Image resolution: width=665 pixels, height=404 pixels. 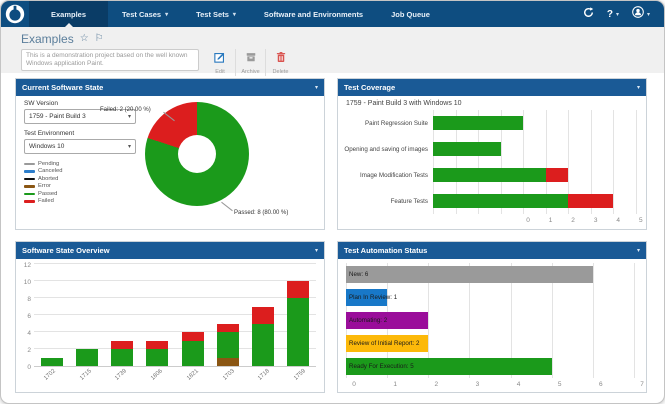 What do you see at coordinates (227, 361) in the screenshot?
I see `bar-segment-error` at bounding box center [227, 361].